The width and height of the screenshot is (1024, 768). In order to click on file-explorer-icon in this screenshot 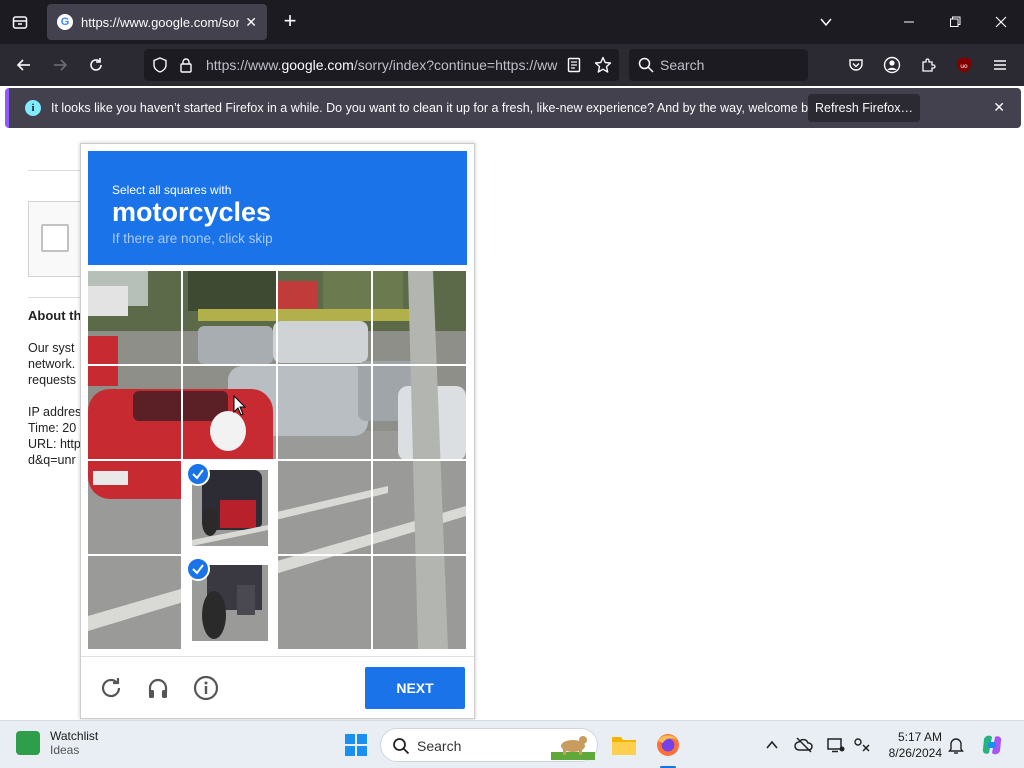, I will do `click(624, 745)`.